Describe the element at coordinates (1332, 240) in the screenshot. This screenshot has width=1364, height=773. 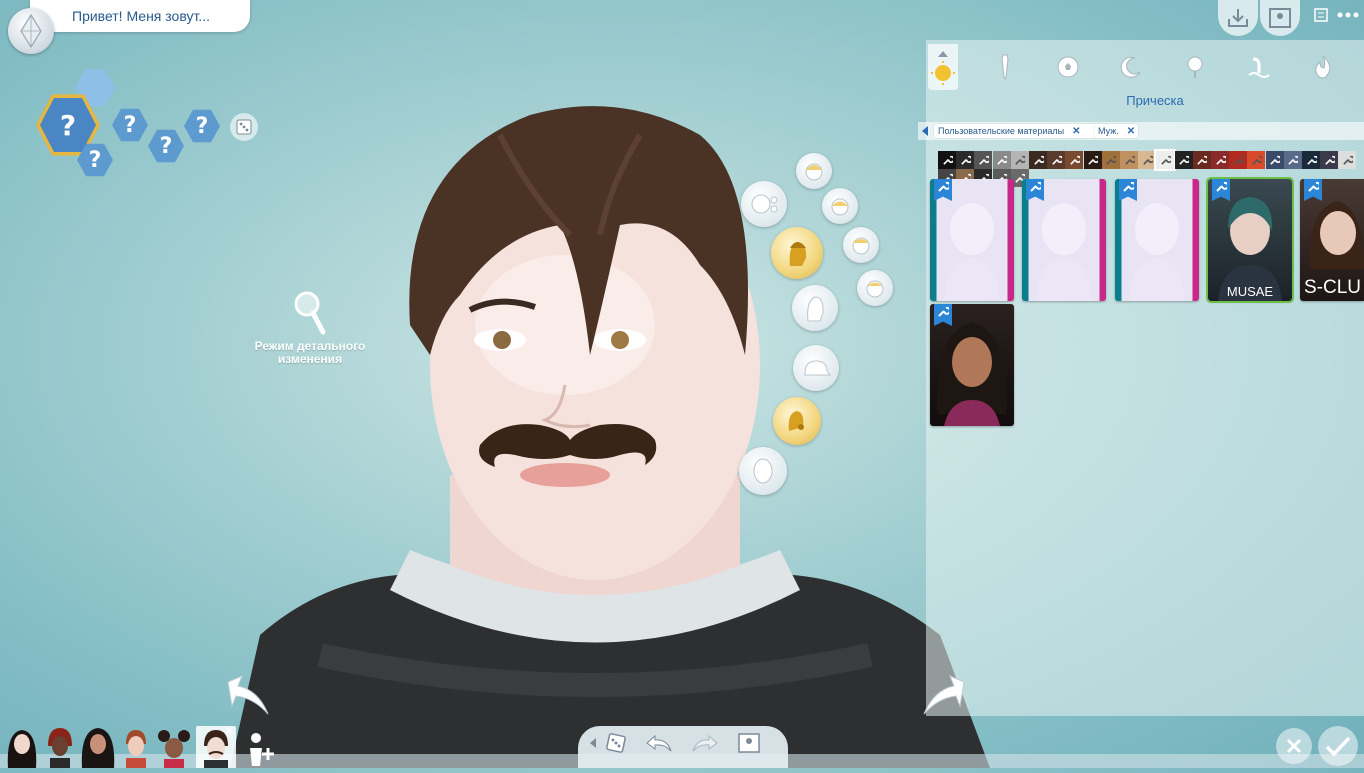
I see `hair-item: S-CLU` at that location.